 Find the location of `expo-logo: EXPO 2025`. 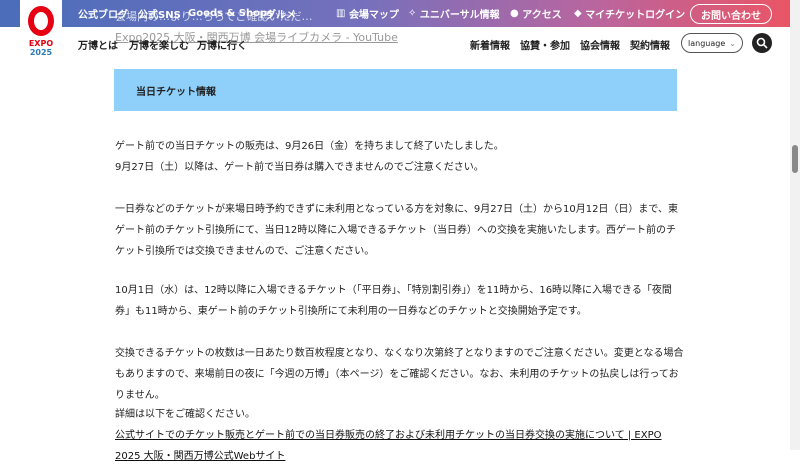

expo-logo: EXPO 2025 is located at coordinates (41, 34).